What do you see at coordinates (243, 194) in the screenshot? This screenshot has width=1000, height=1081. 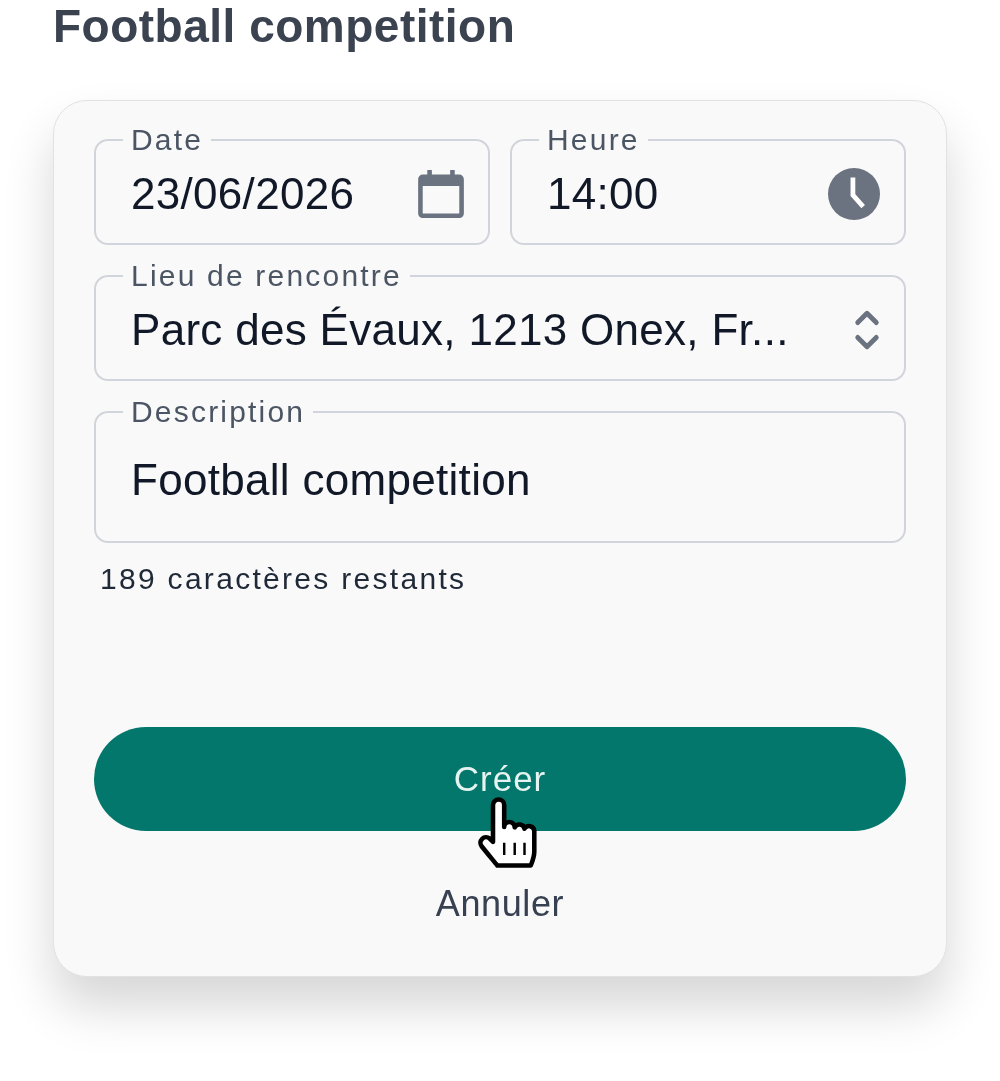 I see `date-value: 23/06/2026` at bounding box center [243, 194].